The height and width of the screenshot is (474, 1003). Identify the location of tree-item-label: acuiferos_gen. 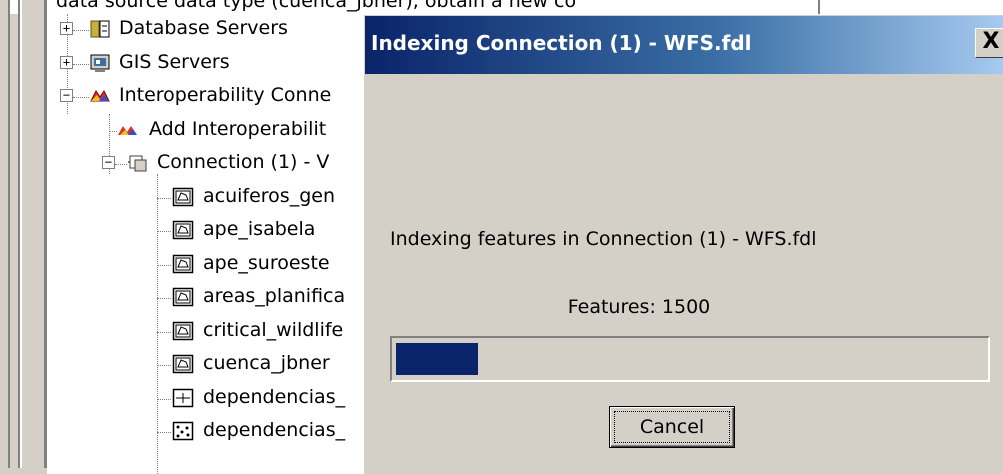
(269, 196).